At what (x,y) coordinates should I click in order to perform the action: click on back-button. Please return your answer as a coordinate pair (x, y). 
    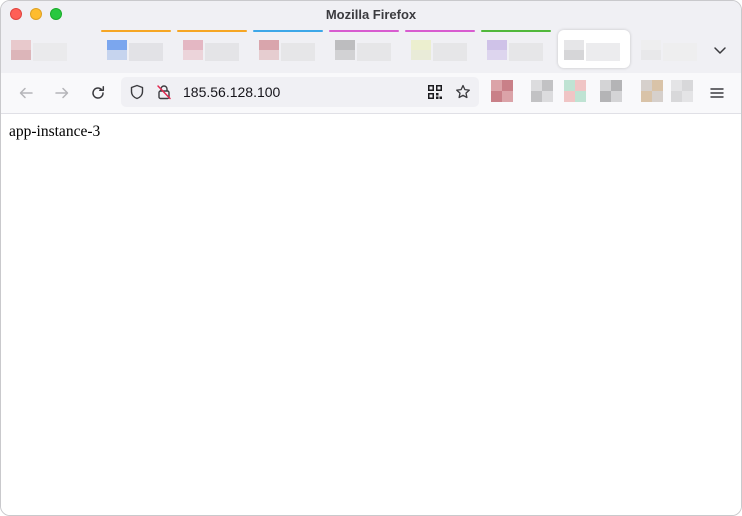
    Looking at the image, I should click on (26, 93).